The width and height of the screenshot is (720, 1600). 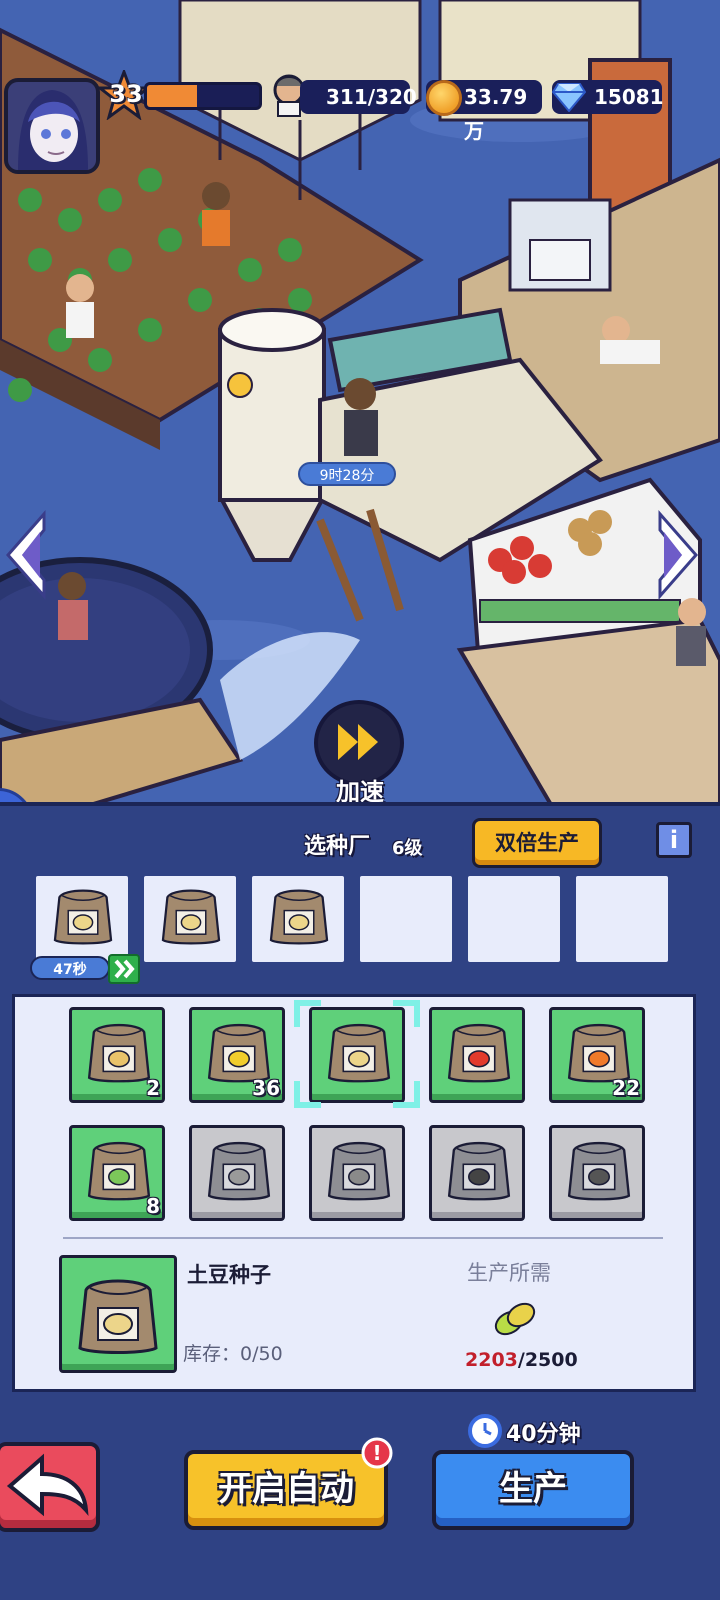 What do you see at coordinates (363, 1238) in the screenshot?
I see `grid-divider` at bounding box center [363, 1238].